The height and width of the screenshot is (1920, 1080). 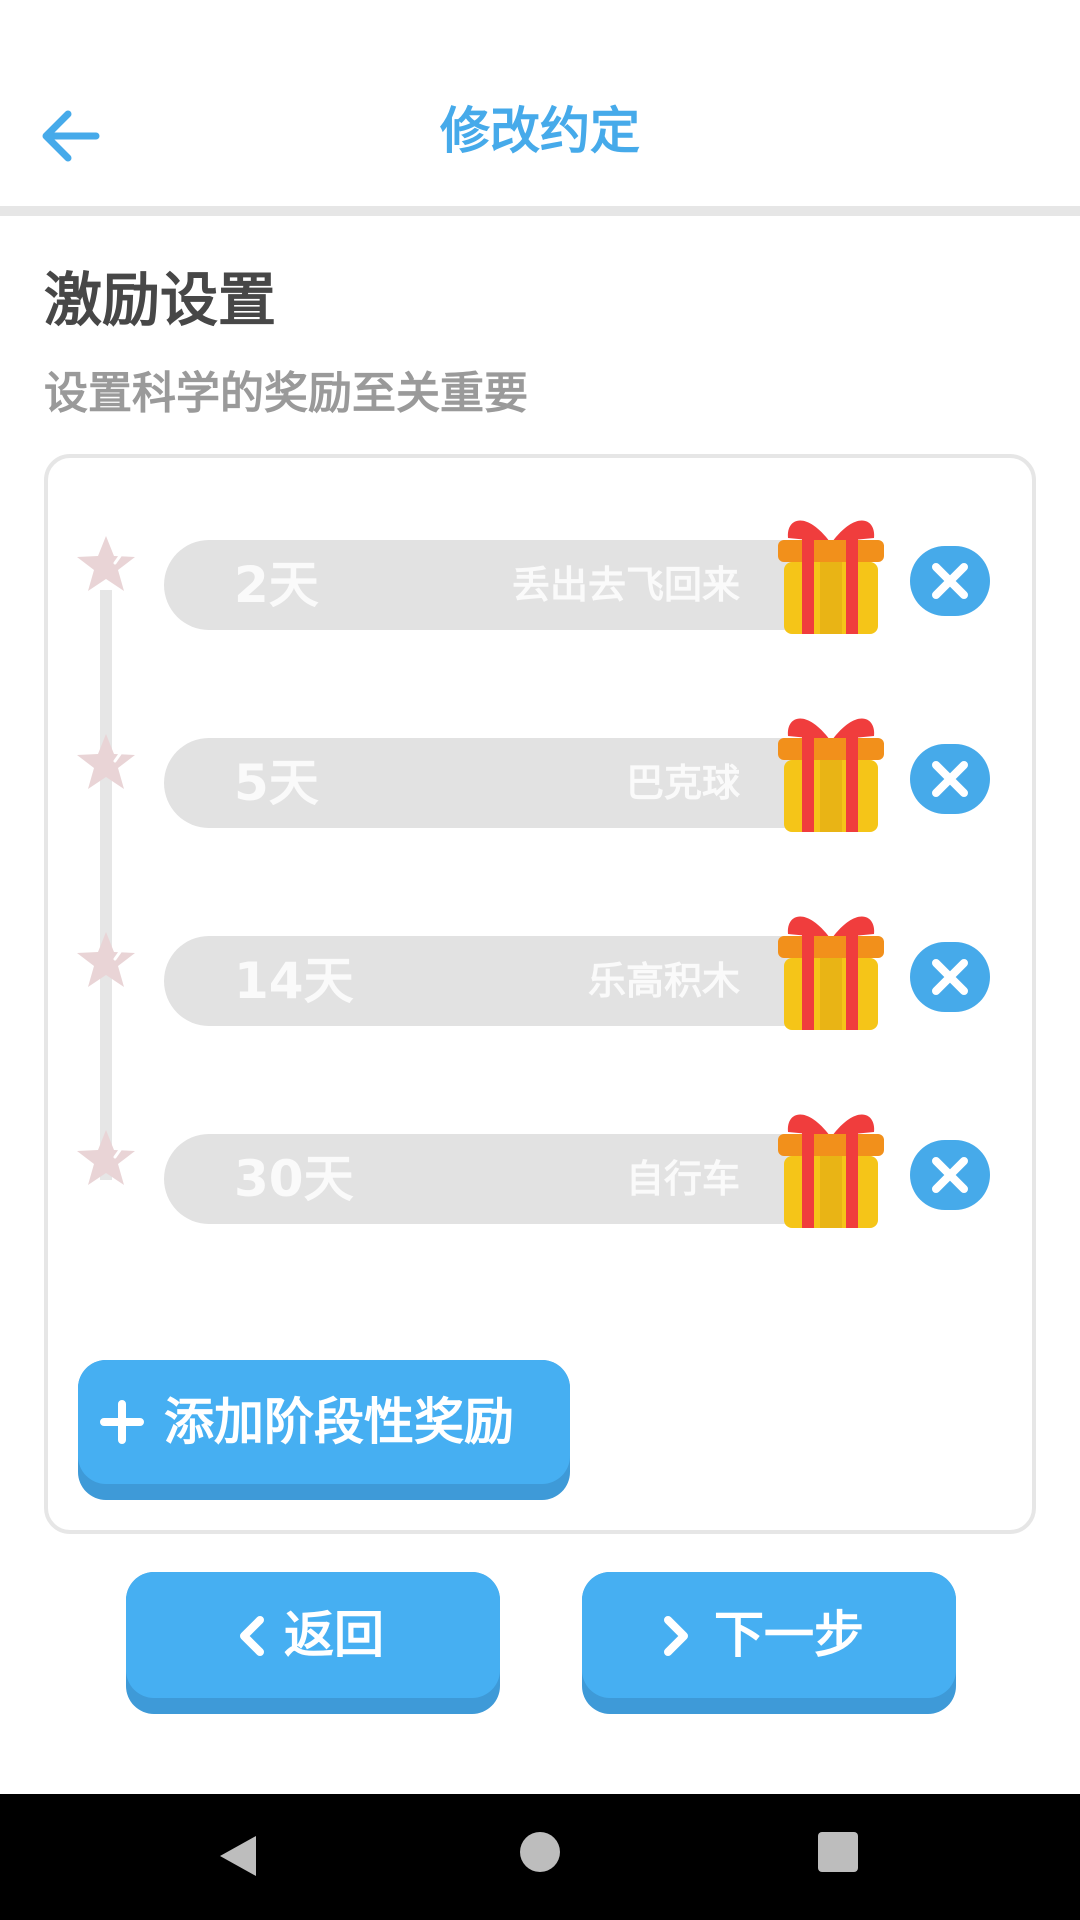 What do you see at coordinates (294, 1179) in the screenshot?
I see `reward-days: 30天` at bounding box center [294, 1179].